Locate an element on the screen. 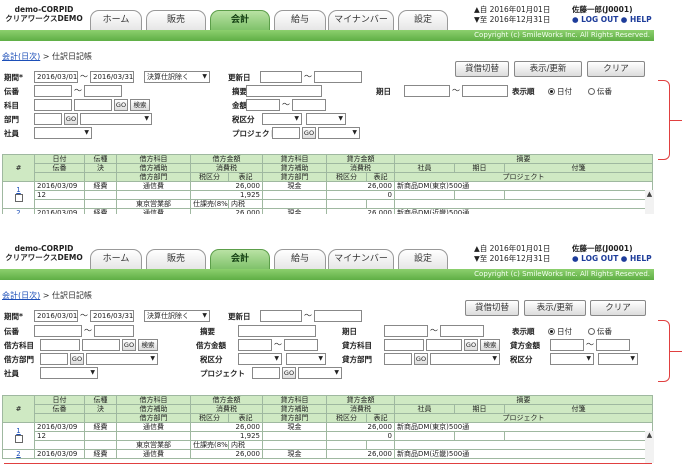 Image resolution: width=685 pixels, height=471 pixels. credit-amount-to-input is located at coordinates (613, 345).